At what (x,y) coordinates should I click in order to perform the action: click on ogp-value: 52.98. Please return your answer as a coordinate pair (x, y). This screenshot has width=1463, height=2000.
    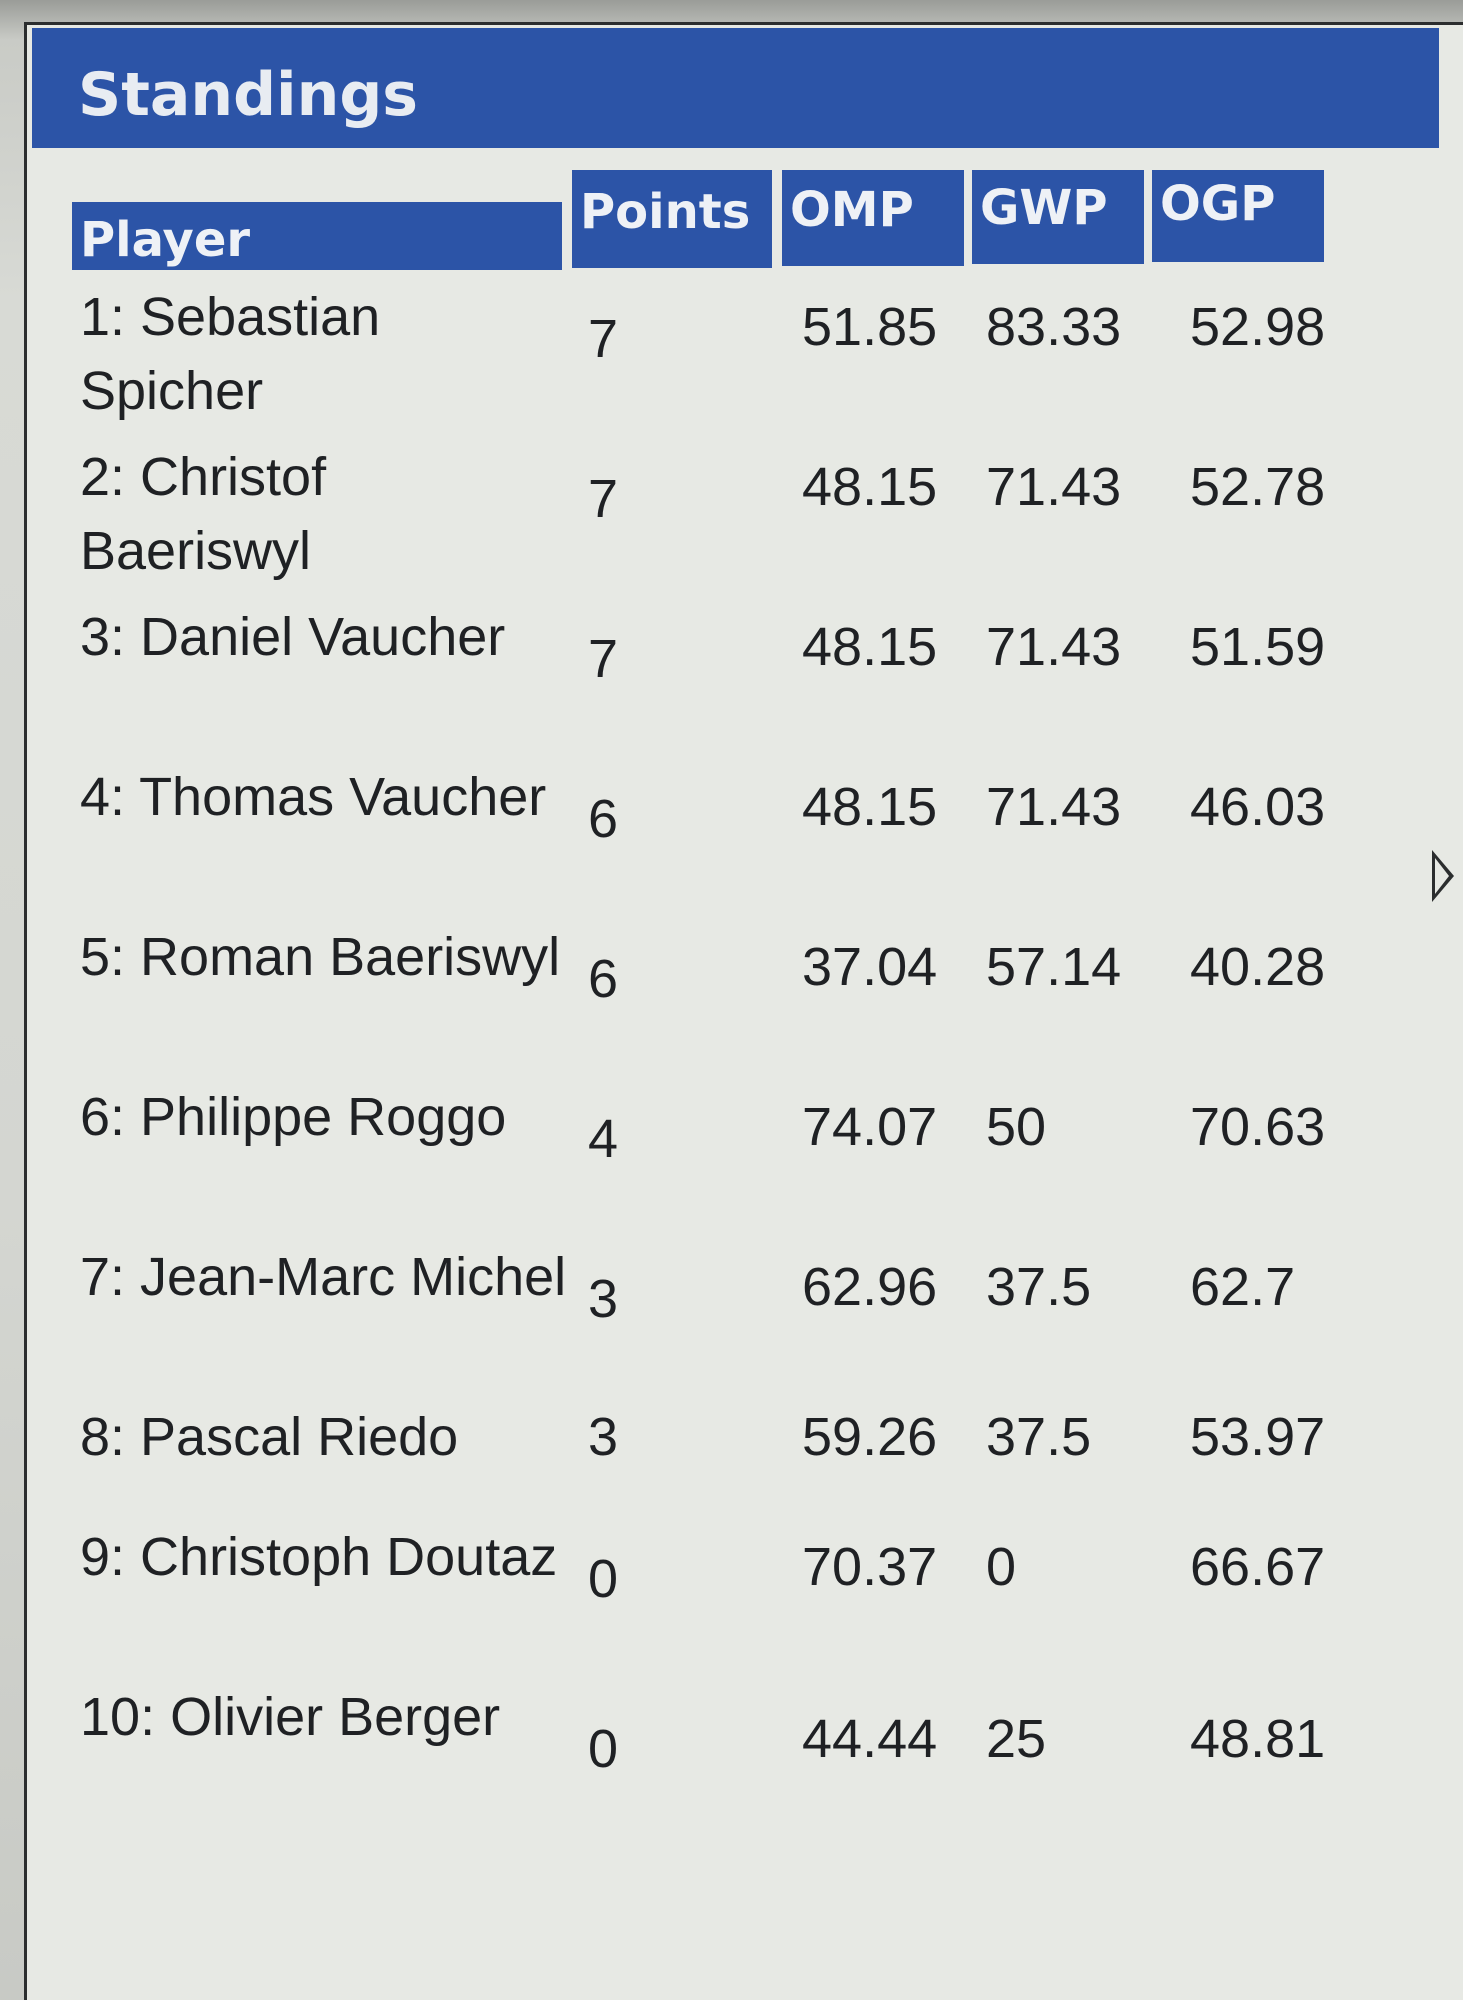
    Looking at the image, I should click on (1258, 327).